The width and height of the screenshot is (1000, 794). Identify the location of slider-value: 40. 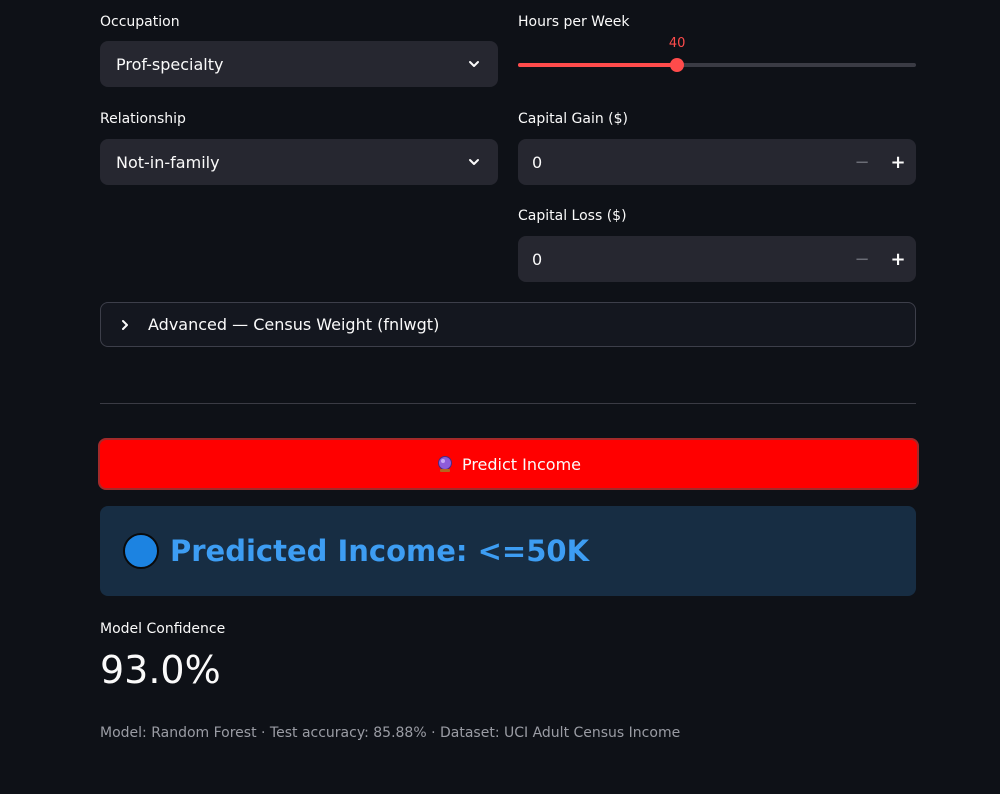
(677, 43).